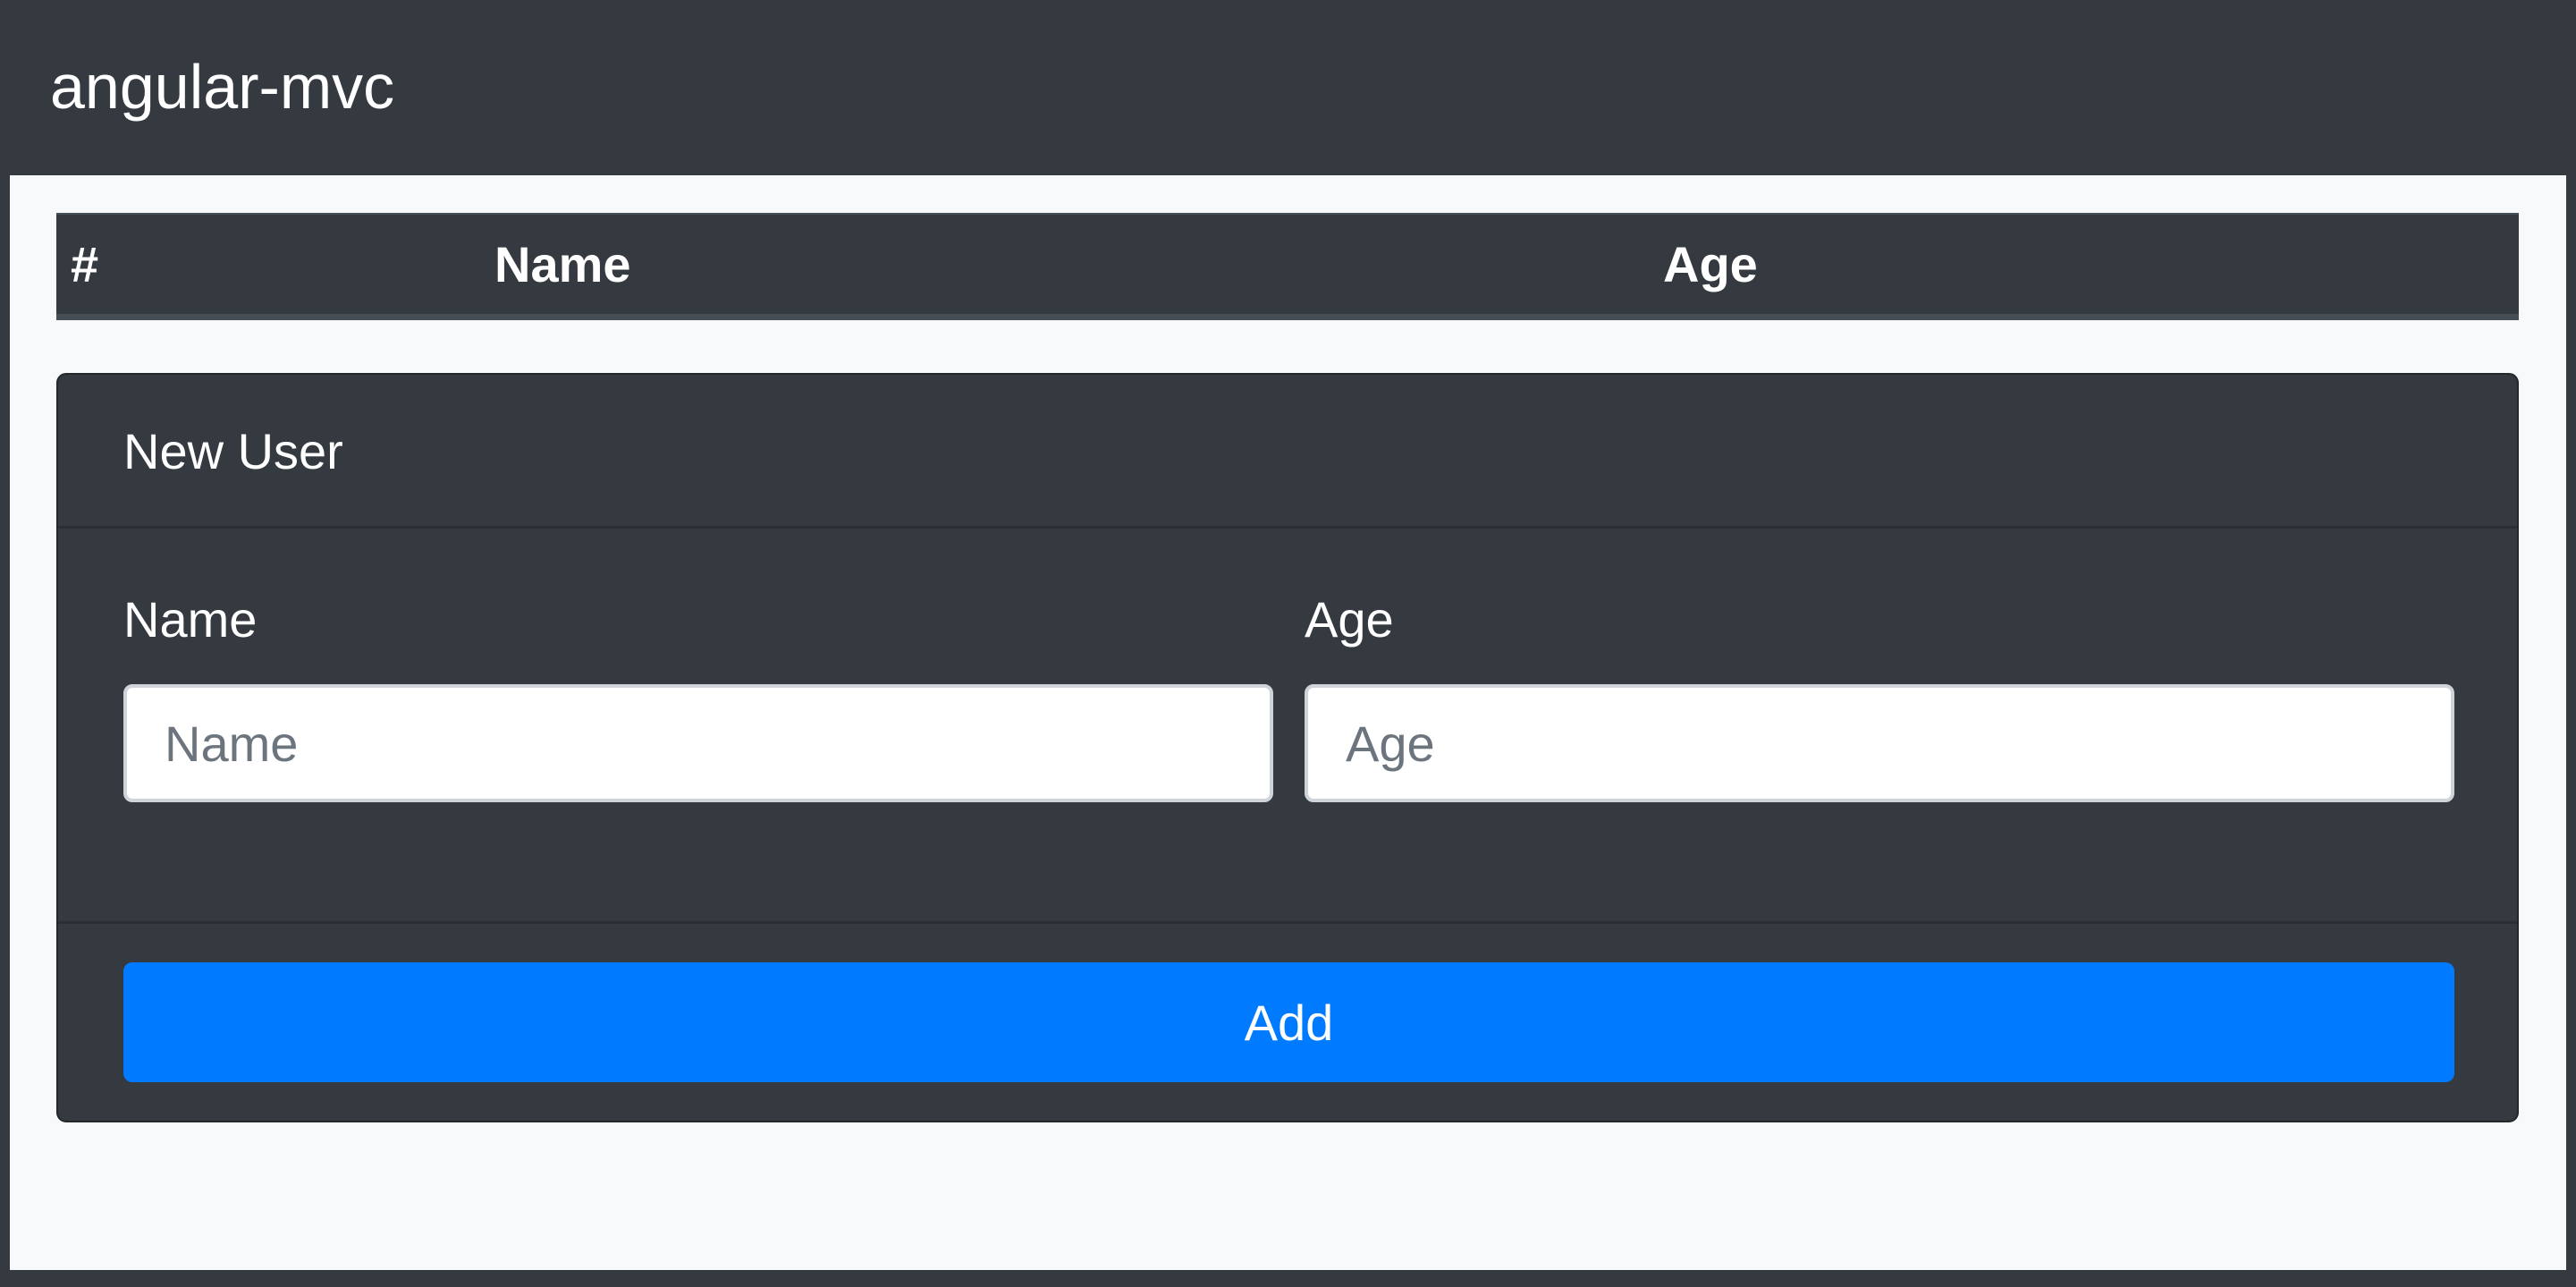  Describe the element at coordinates (222, 87) in the screenshot. I see `navbar-brand: angular-mvc` at that location.